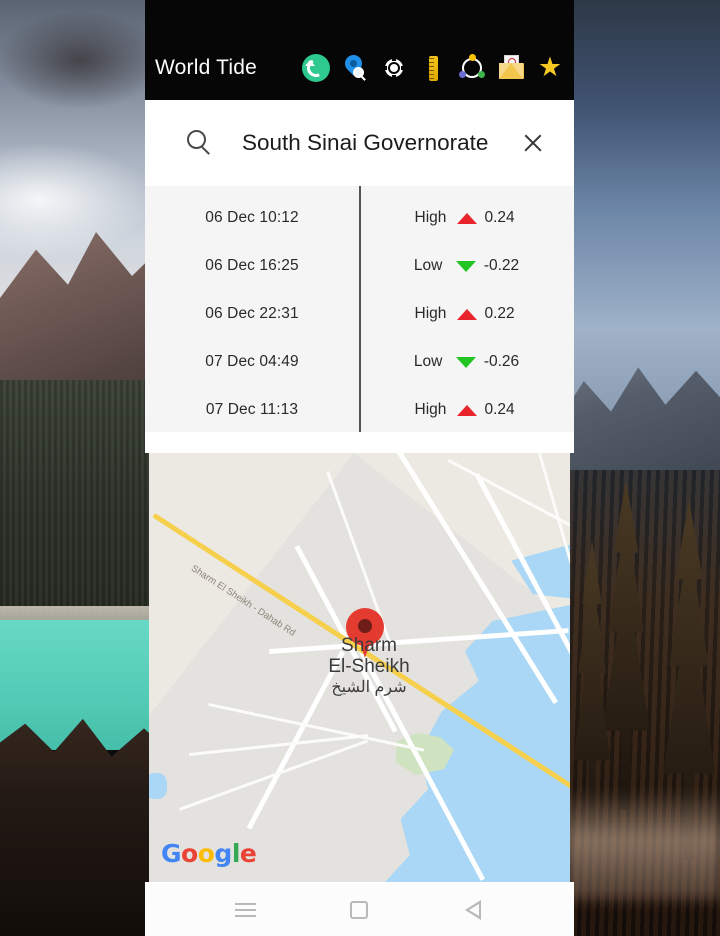 The height and width of the screenshot is (936, 720). I want to click on search-bar, so click(359, 143).